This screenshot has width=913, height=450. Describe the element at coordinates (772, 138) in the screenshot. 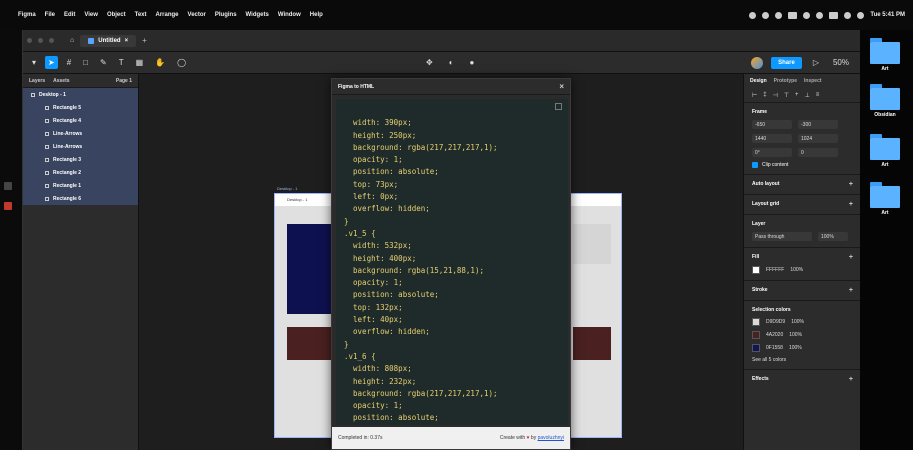

I see `width-field: 1440` at that location.